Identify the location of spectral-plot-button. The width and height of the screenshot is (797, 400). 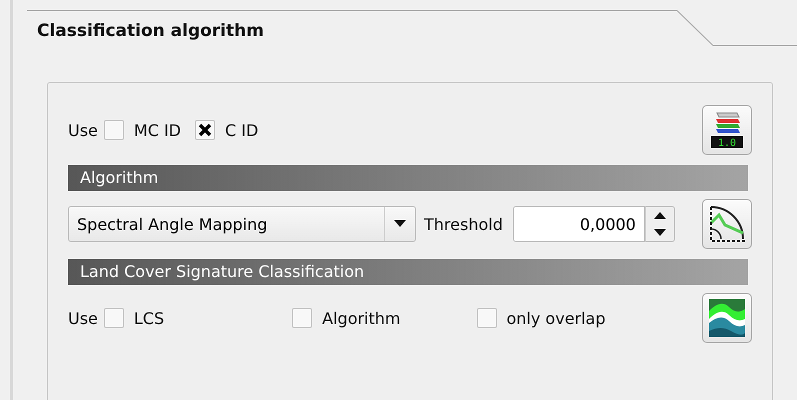
(727, 224).